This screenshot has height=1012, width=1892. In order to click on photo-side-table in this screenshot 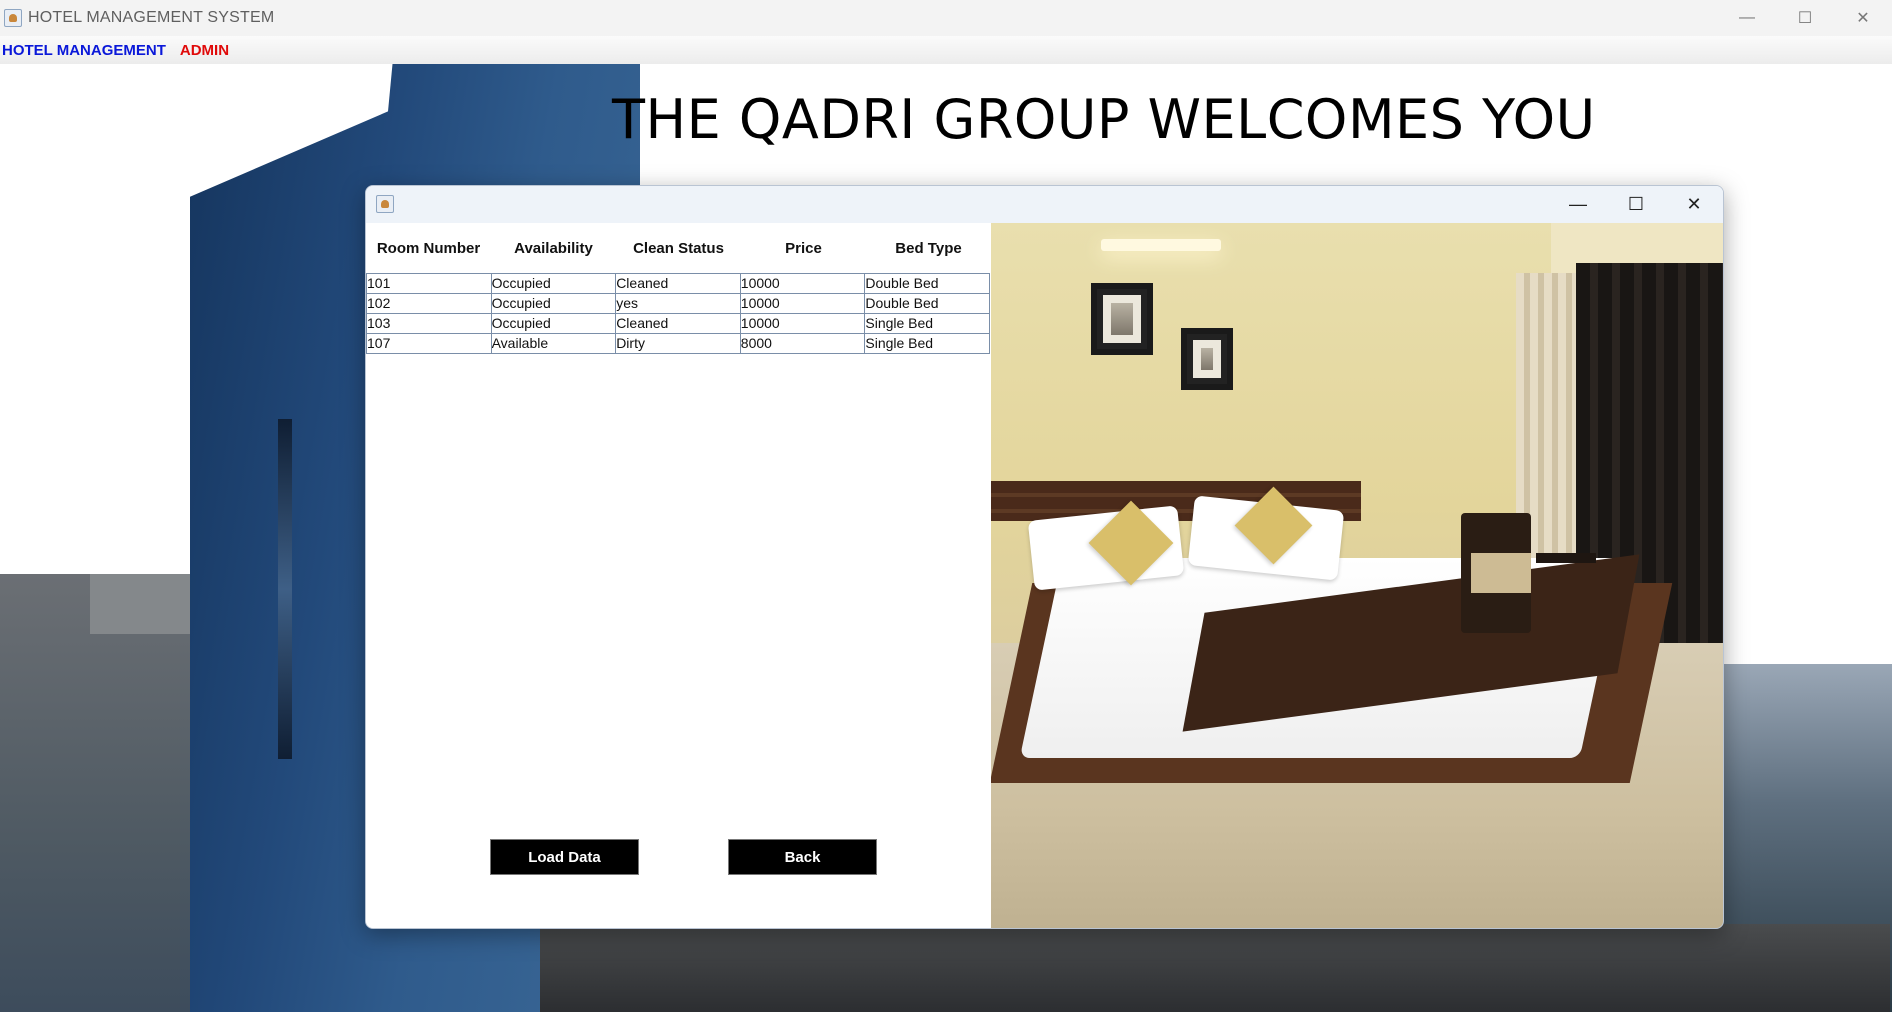, I will do `click(1566, 558)`.